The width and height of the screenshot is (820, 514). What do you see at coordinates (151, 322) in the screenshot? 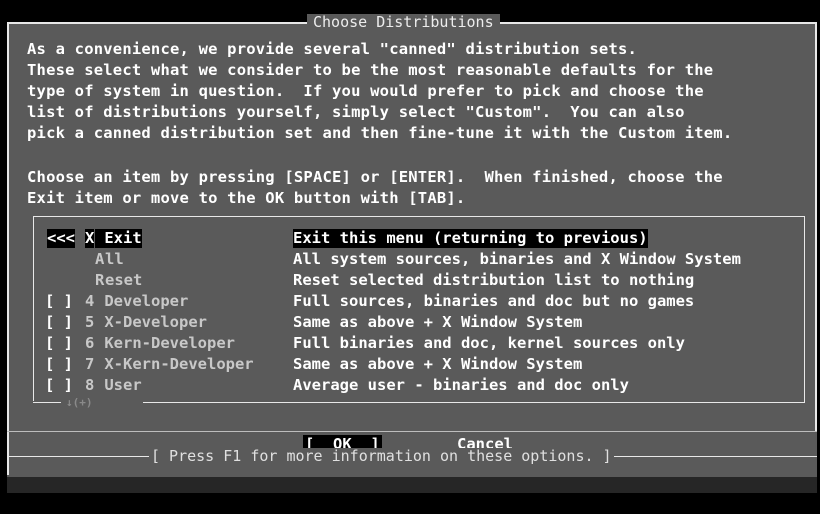
I see `item-label: X-Developer` at bounding box center [151, 322].